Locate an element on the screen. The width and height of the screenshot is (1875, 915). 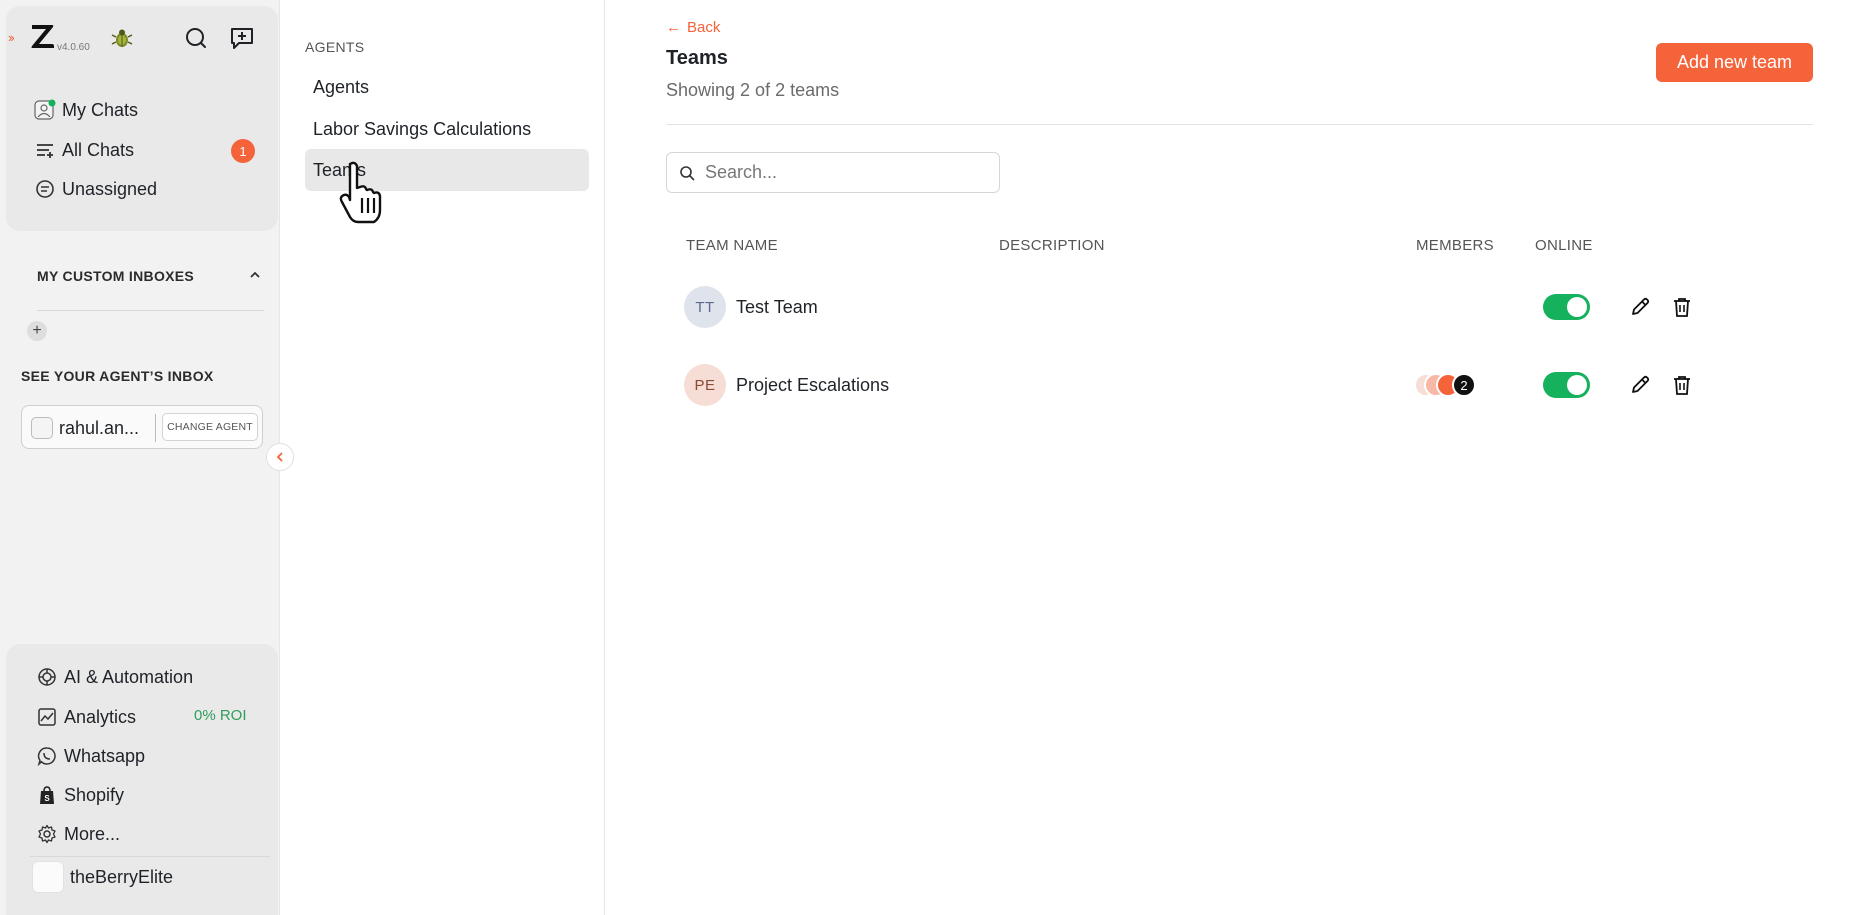
ai-sparkle-icon is located at coordinates (47, 677).